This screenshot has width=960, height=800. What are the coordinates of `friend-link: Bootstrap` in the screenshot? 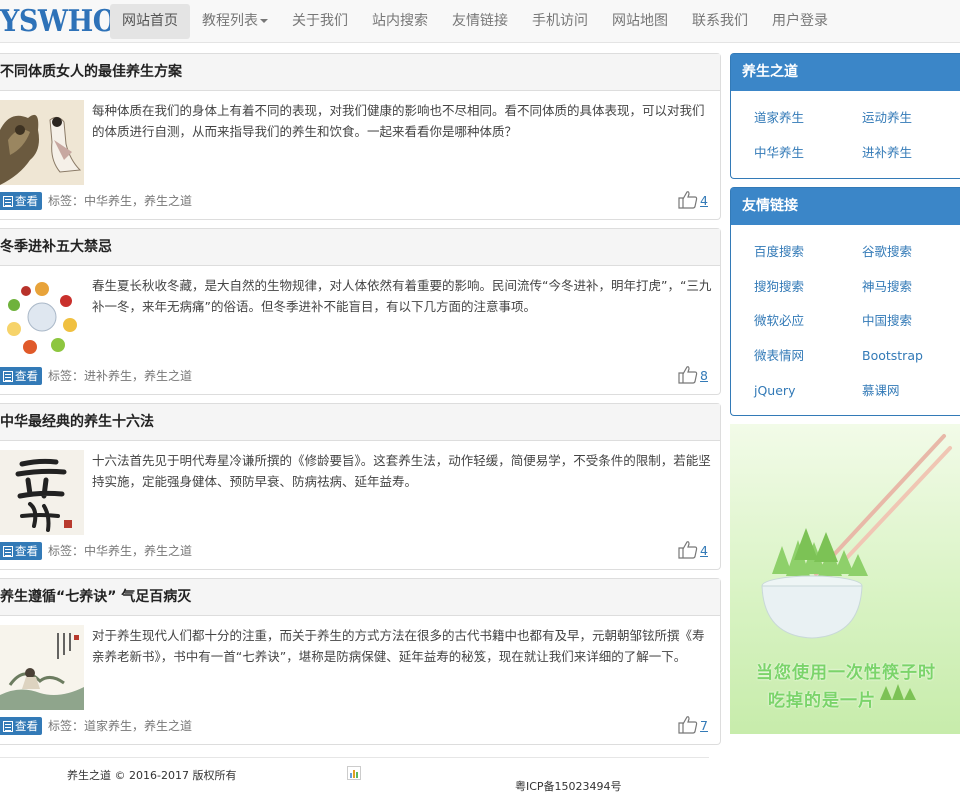 It's located at (911, 356).